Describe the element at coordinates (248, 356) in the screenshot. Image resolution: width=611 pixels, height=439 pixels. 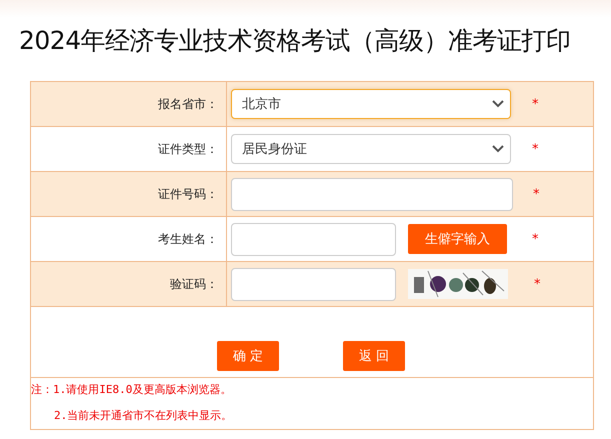
I see `confirm-button: 确 定` at that location.